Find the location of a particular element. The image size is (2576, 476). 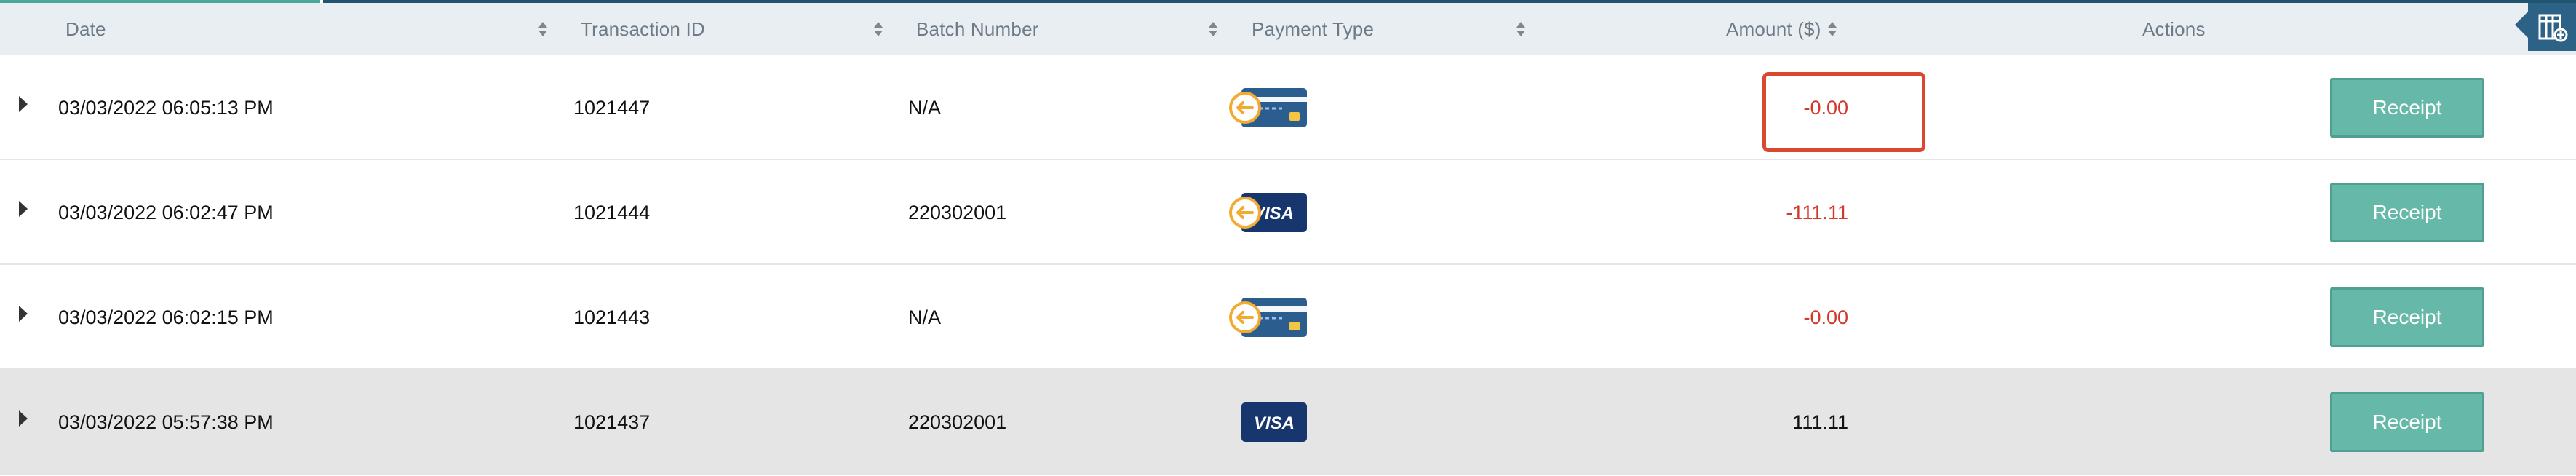

actions-column-header: Actions is located at coordinates (2174, 28).